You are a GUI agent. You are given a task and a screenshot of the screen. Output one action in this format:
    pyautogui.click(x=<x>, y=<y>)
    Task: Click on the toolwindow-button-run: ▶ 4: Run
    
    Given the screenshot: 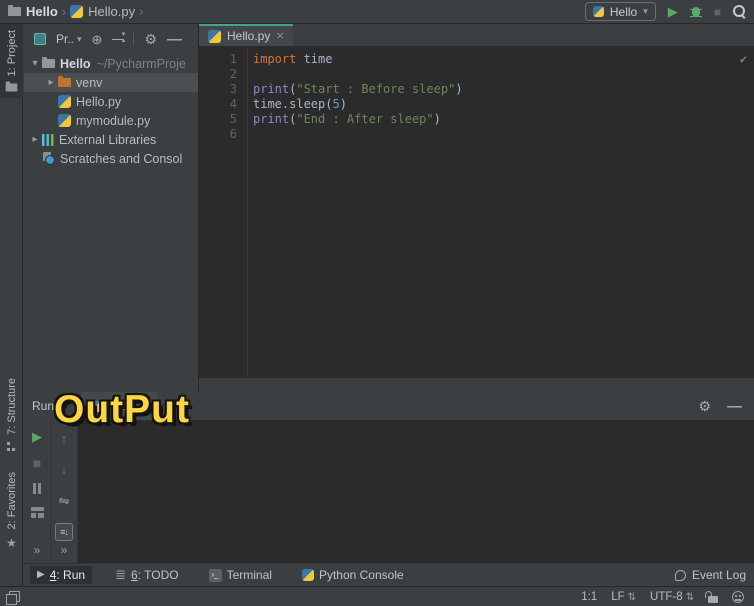 What is the action you would take?
    pyautogui.click(x=61, y=575)
    